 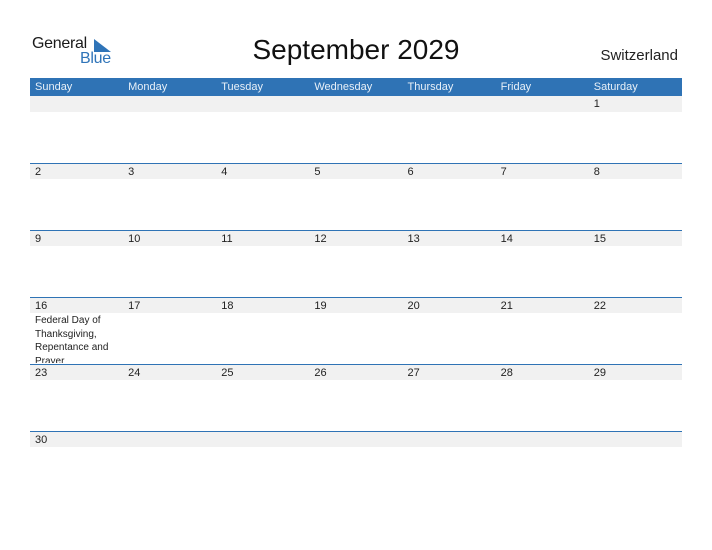 What do you see at coordinates (410, 172) in the screenshot?
I see `day-number: 6` at bounding box center [410, 172].